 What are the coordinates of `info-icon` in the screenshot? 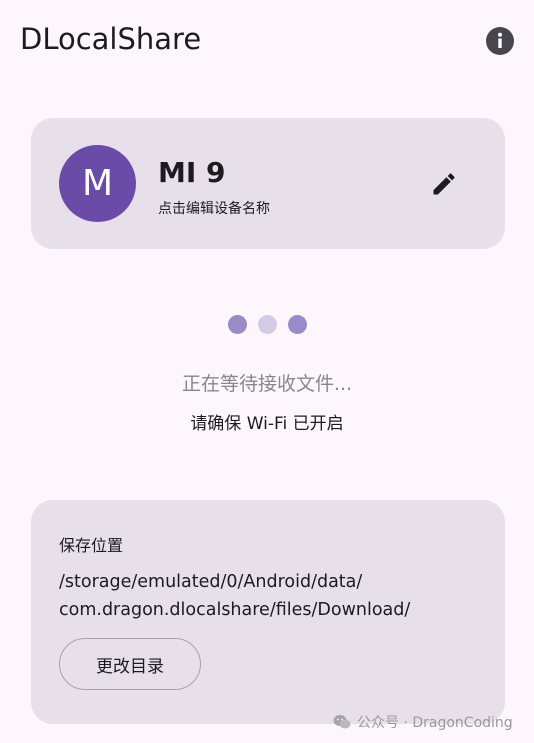 It's located at (500, 40).